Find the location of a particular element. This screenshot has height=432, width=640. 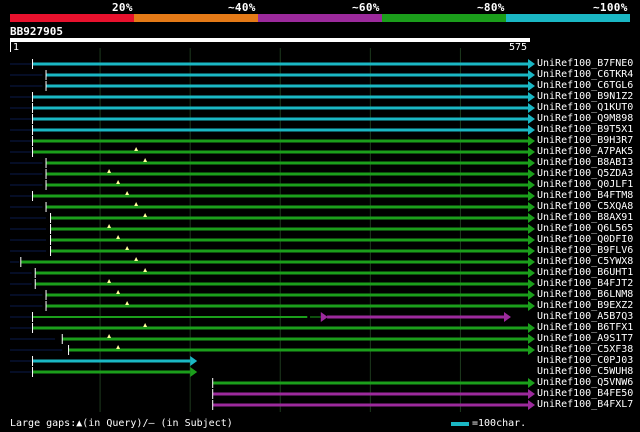

hit-link-UniRef100_B7FNE0: UniRef100_B7FNE0 is located at coordinates (585, 63).